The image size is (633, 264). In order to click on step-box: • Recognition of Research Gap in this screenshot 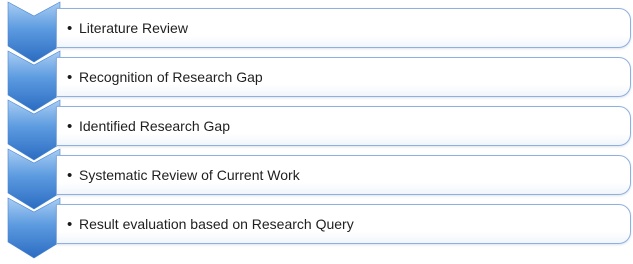, I will do `click(343, 77)`.